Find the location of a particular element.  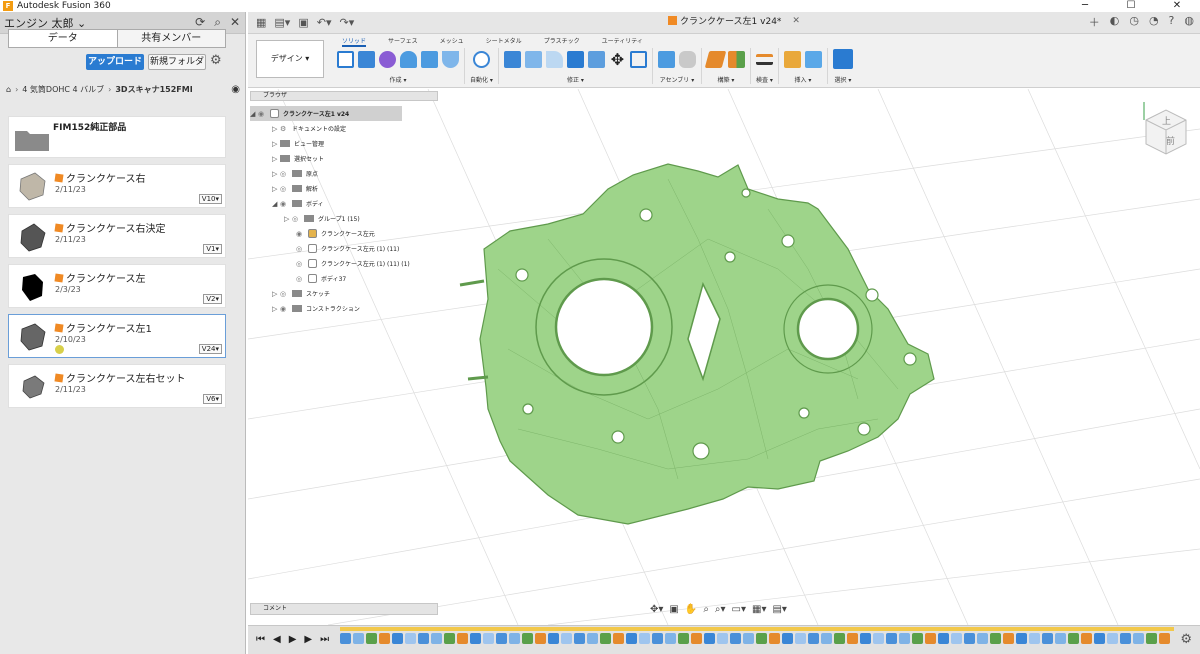

group-label: アセンブリ ▾ is located at coordinates (677, 79).